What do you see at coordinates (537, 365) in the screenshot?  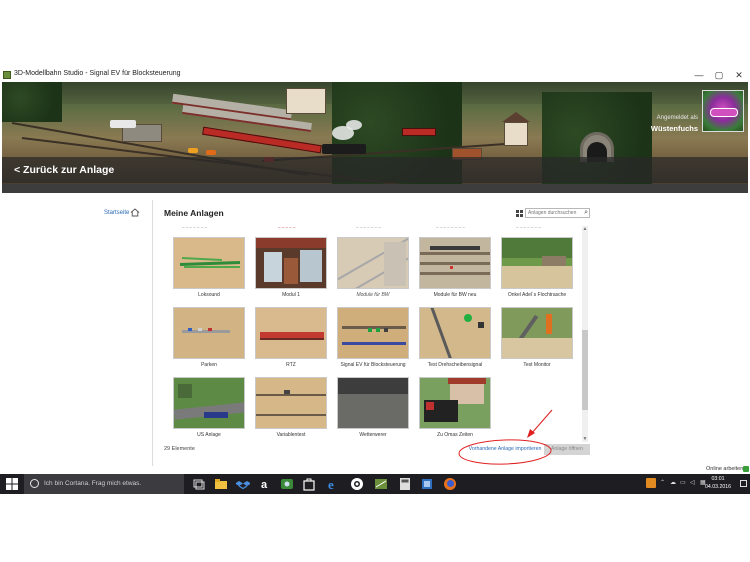 I see `layout-label: Test Monitor` at bounding box center [537, 365].